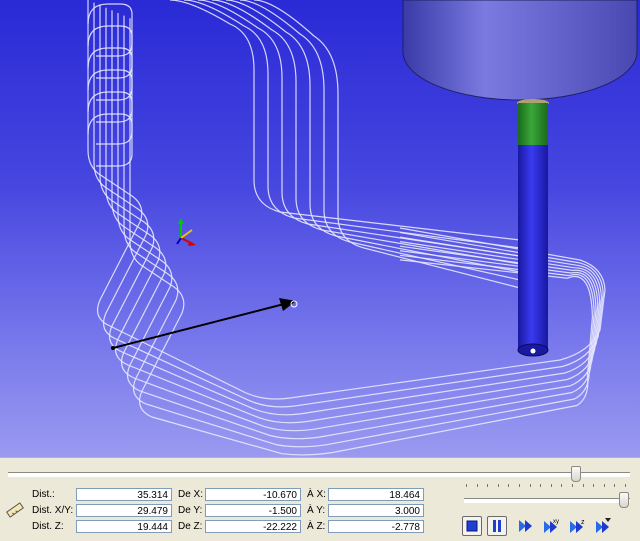 The width and height of the screenshot is (640, 541). I want to click on a-z-label: À Z:, so click(316, 526).